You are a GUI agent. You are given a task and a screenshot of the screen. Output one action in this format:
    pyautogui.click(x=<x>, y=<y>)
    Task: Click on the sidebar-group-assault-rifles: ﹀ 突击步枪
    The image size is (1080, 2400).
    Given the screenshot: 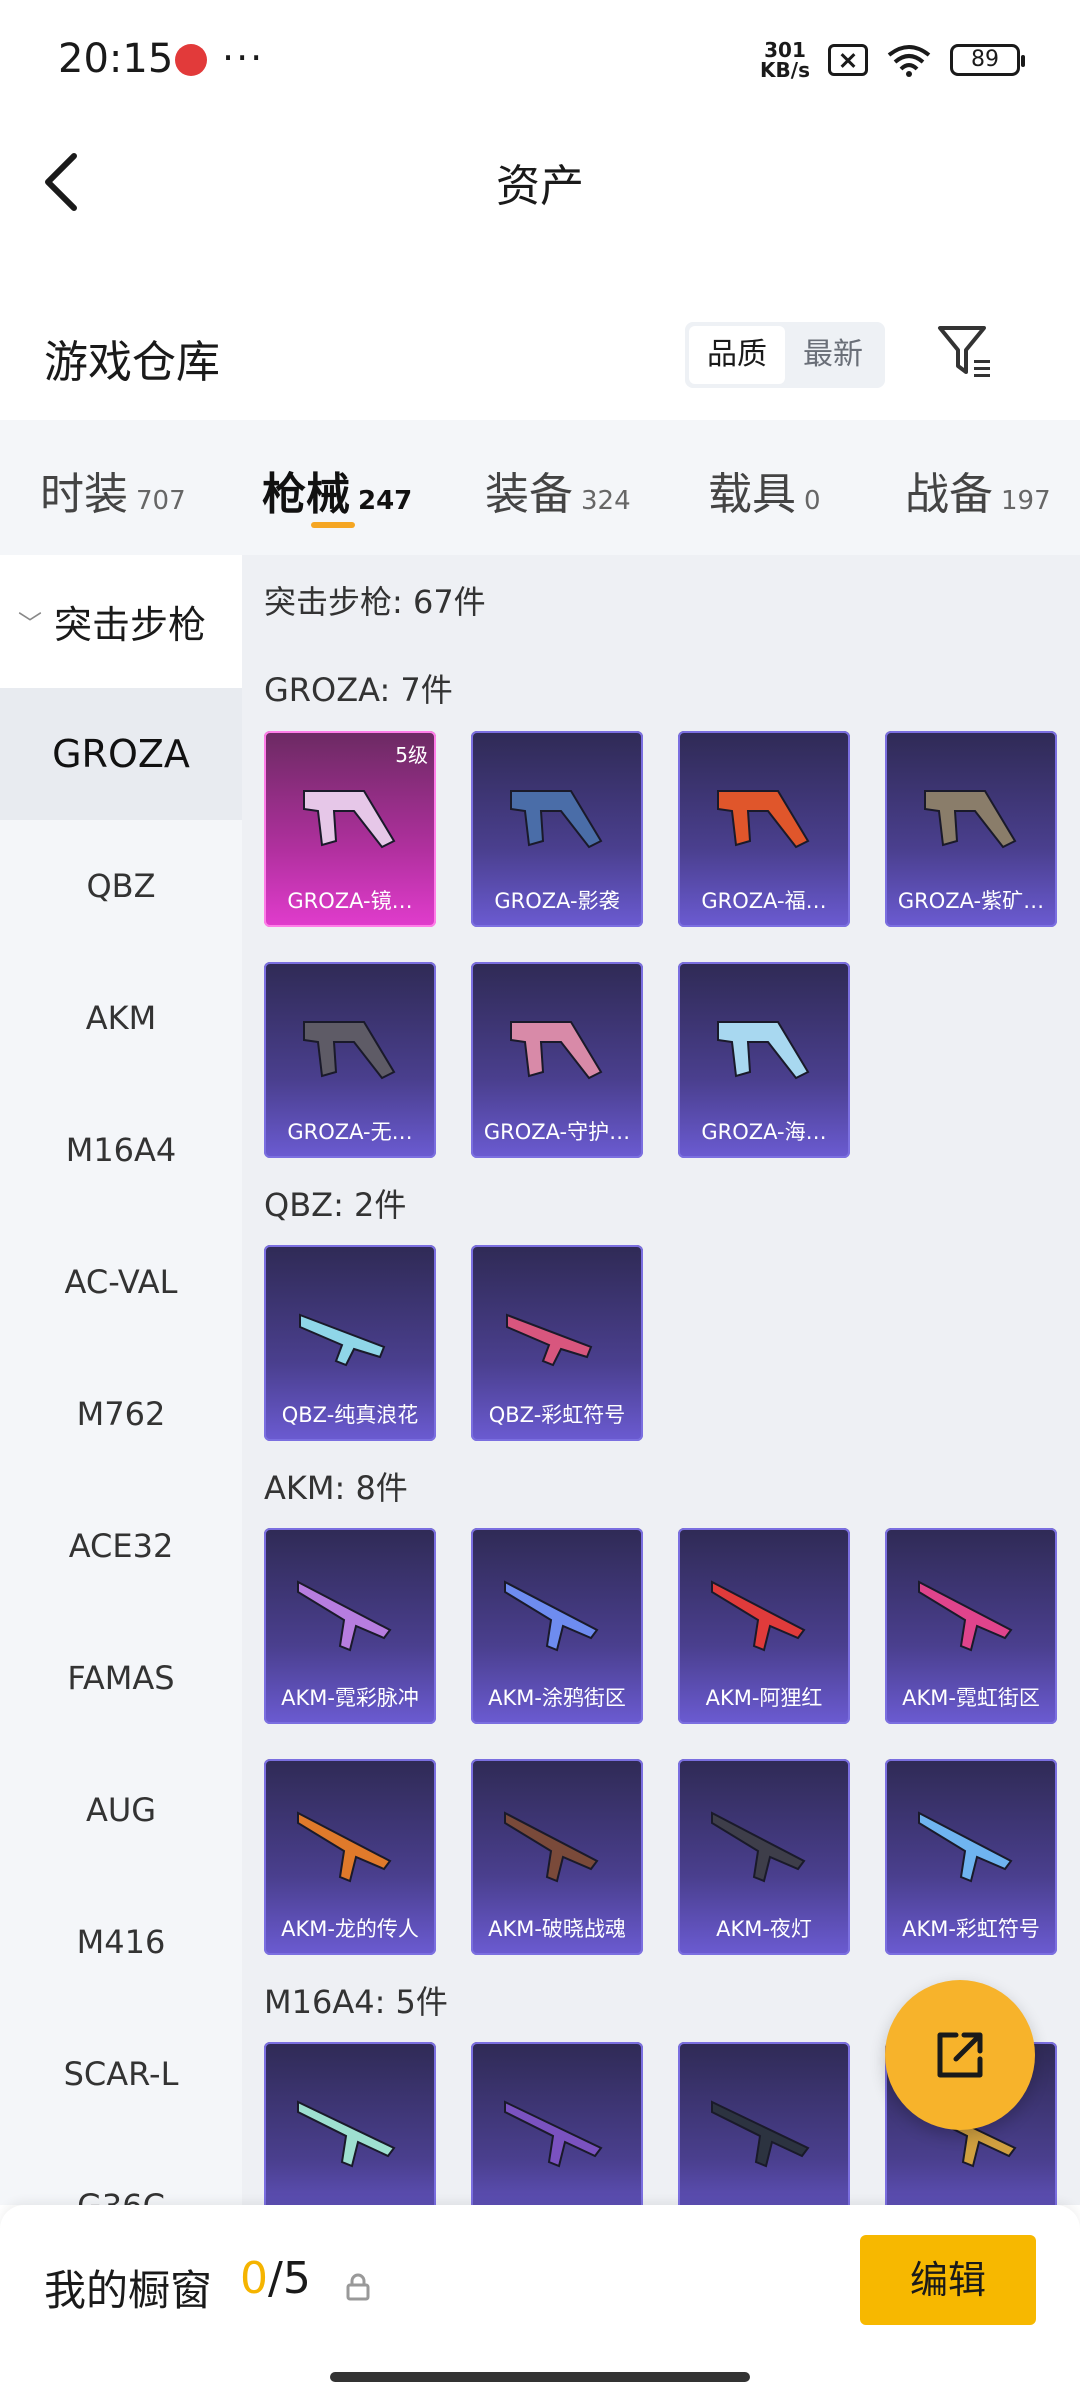 What is the action you would take?
    pyautogui.click(x=121, y=621)
    